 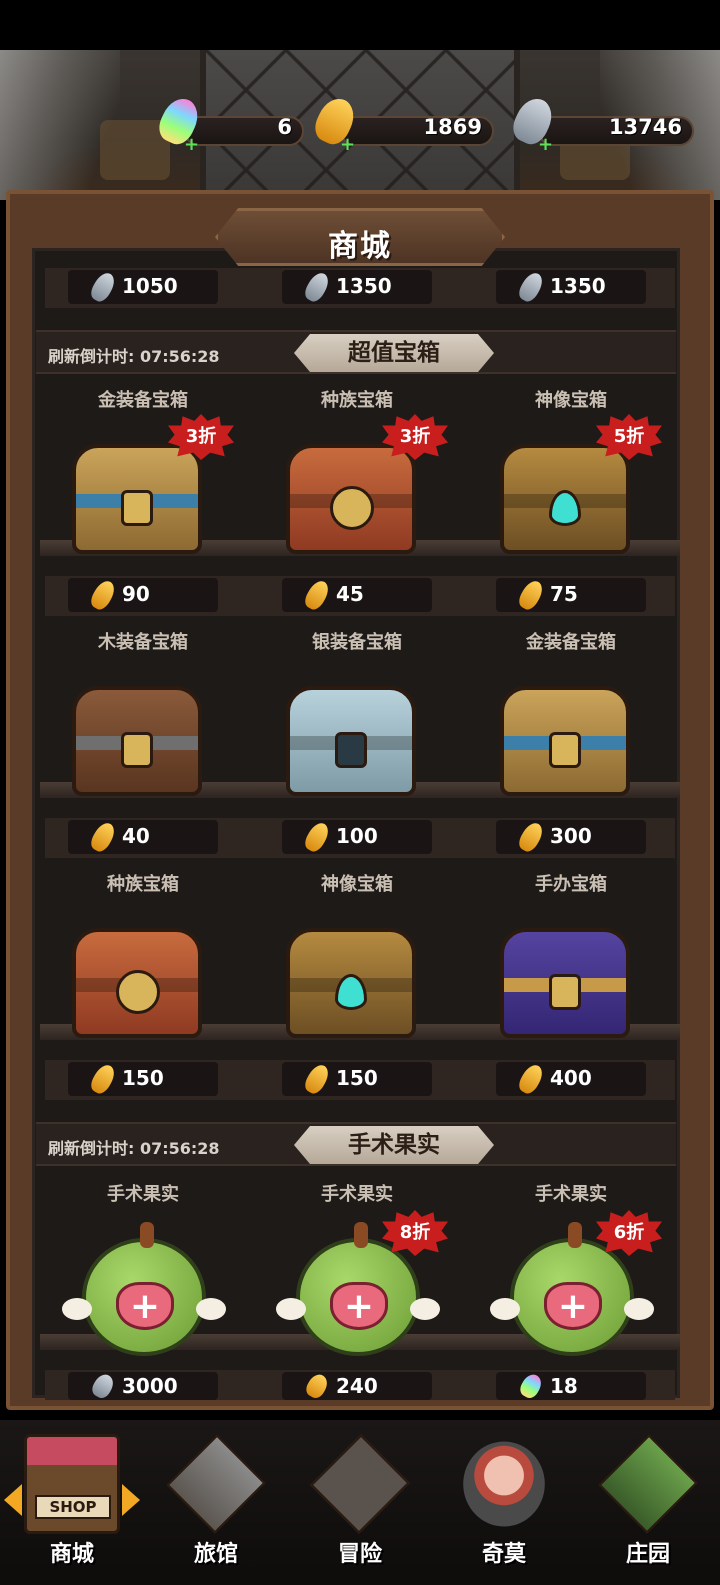 What do you see at coordinates (71, 1554) in the screenshot?
I see `nav-label: 商城` at bounding box center [71, 1554].